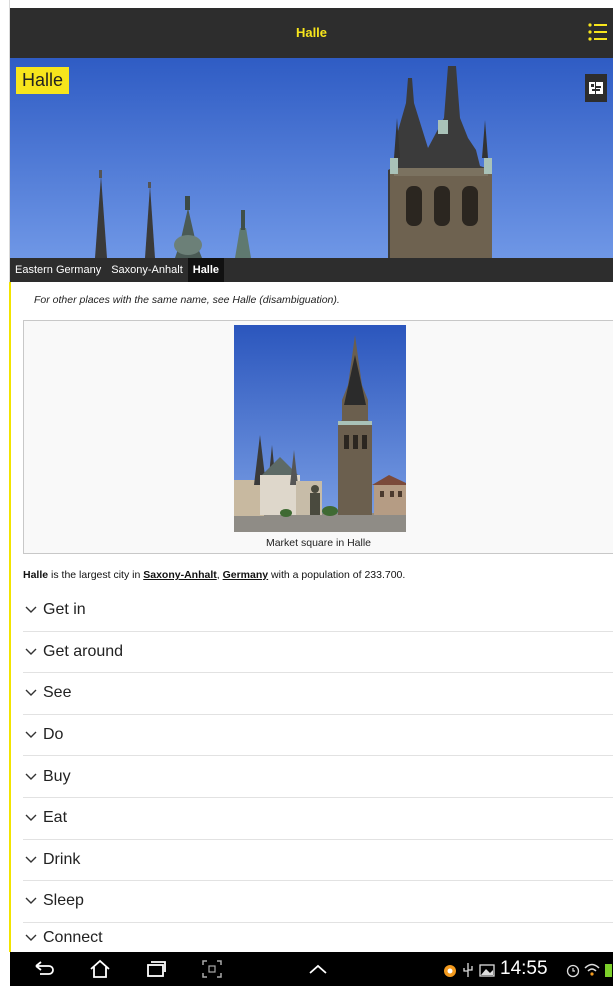  I want to click on section-sleep: Sleep, so click(318, 902).